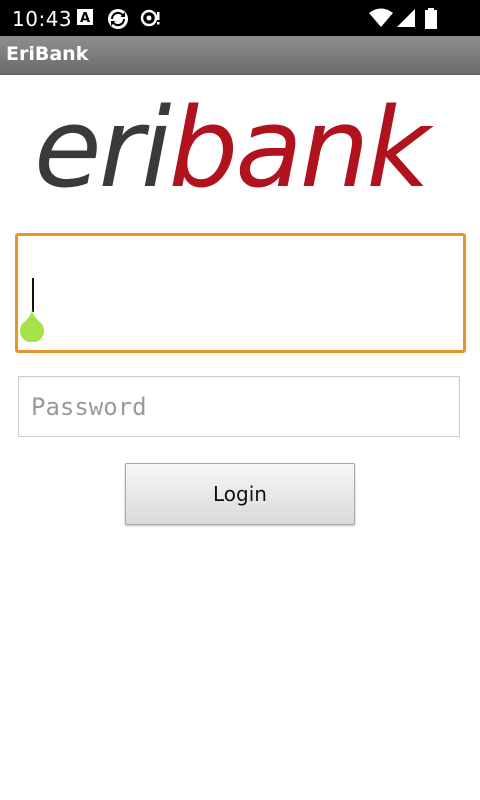 The height and width of the screenshot is (800, 480). I want to click on app-title: EriBank, so click(47, 54).